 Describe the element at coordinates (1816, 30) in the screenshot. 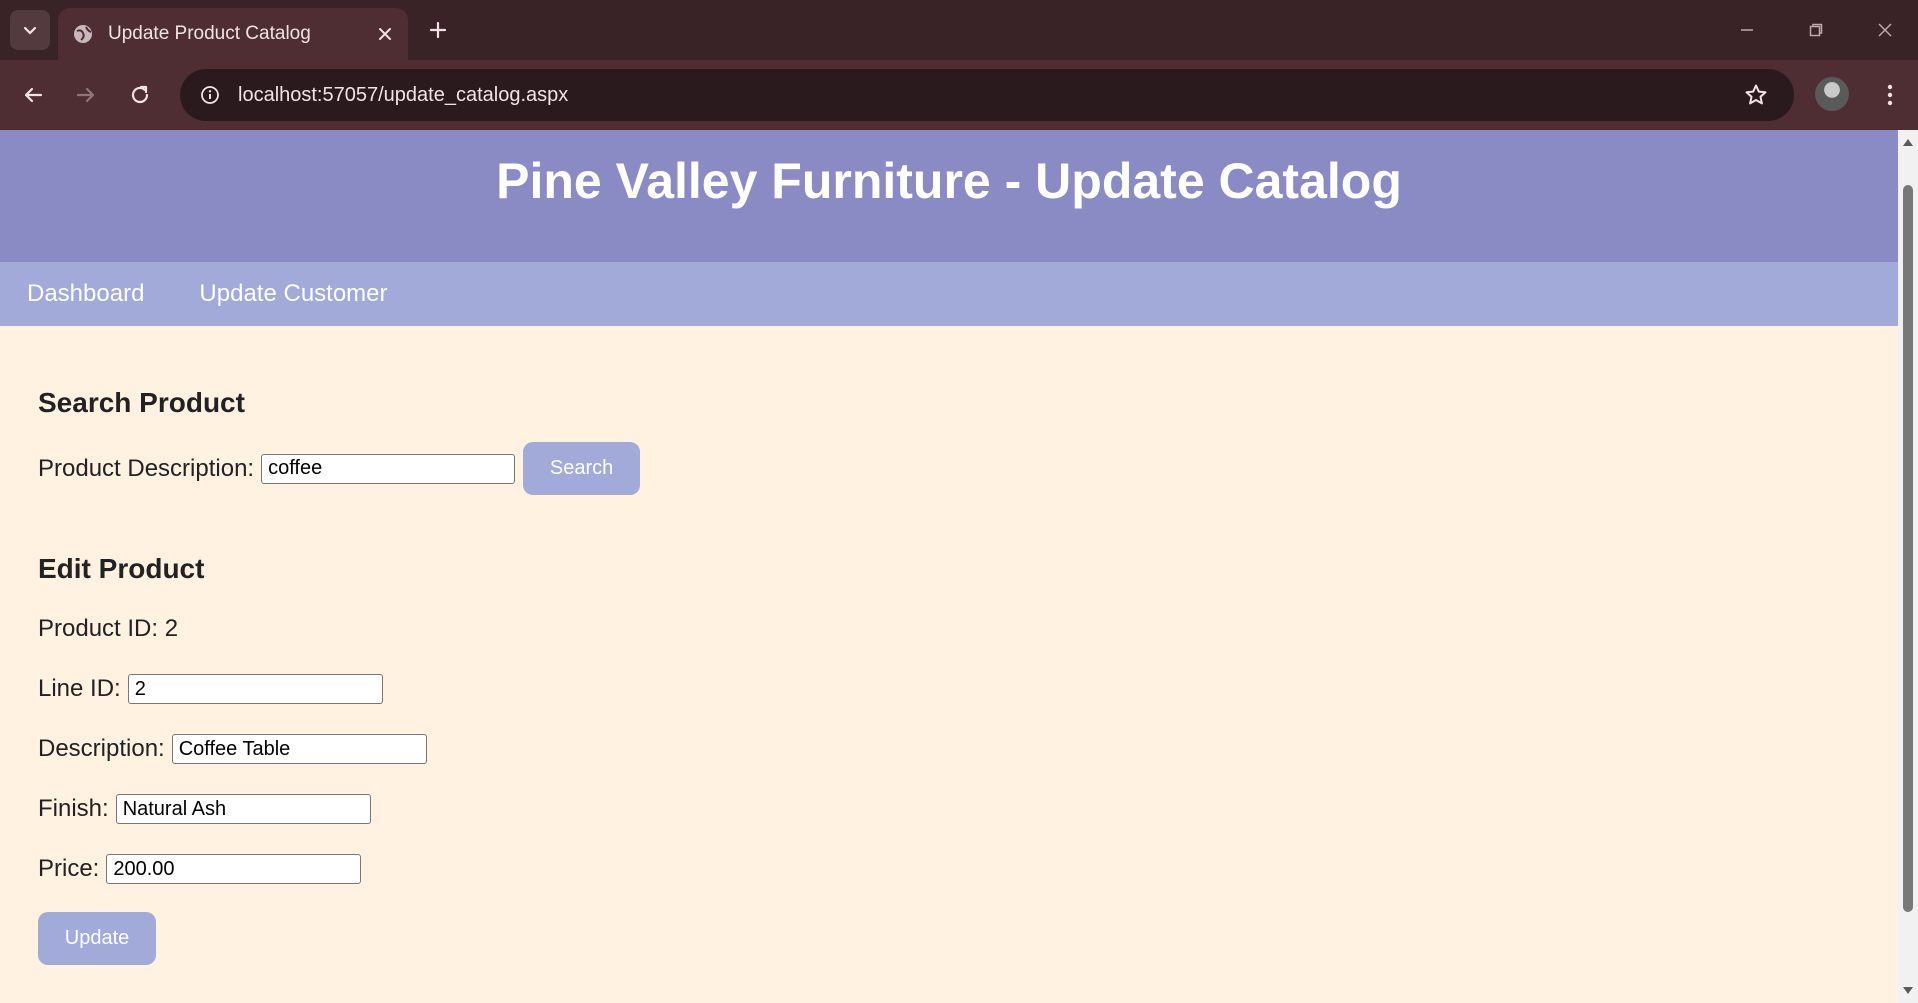

I see `restore-icon` at that location.